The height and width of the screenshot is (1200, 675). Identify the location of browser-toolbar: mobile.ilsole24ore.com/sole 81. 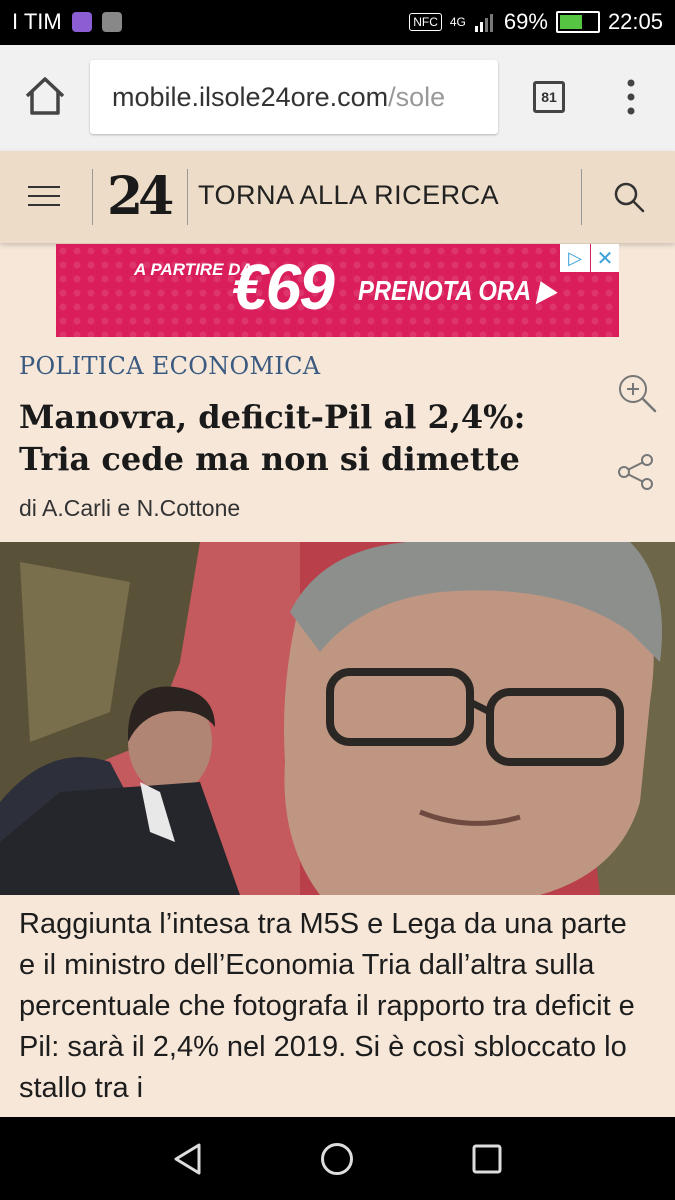
(337, 98).